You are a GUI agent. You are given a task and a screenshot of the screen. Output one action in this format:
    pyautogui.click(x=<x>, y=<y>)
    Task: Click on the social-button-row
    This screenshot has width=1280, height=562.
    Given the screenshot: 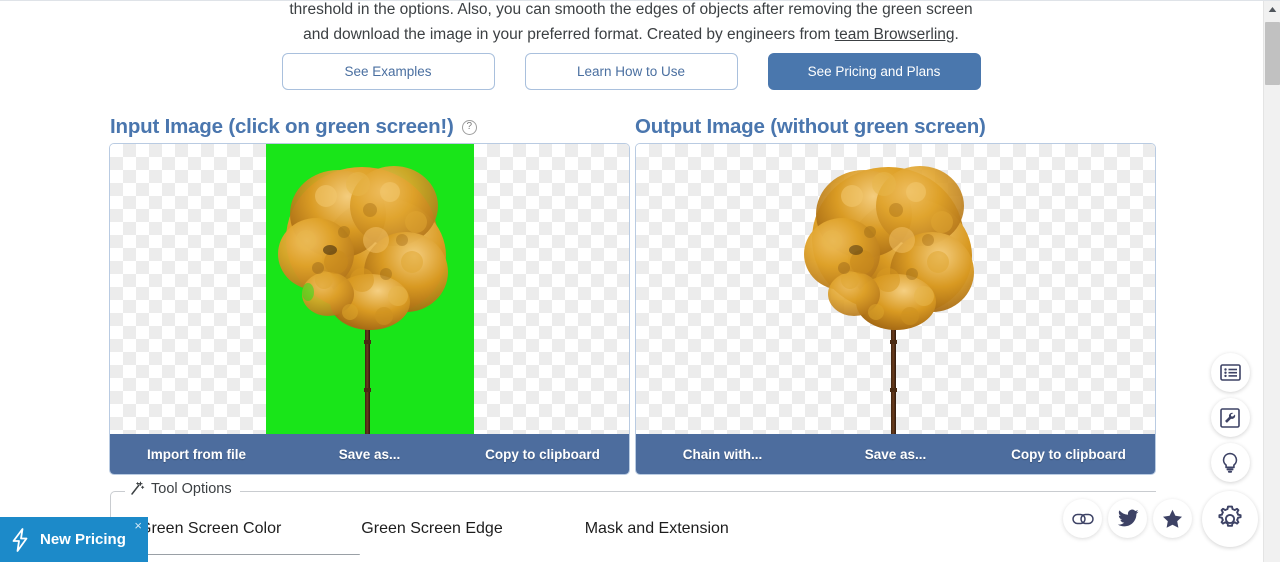 What is the action you would take?
    pyautogui.click(x=1127, y=518)
    